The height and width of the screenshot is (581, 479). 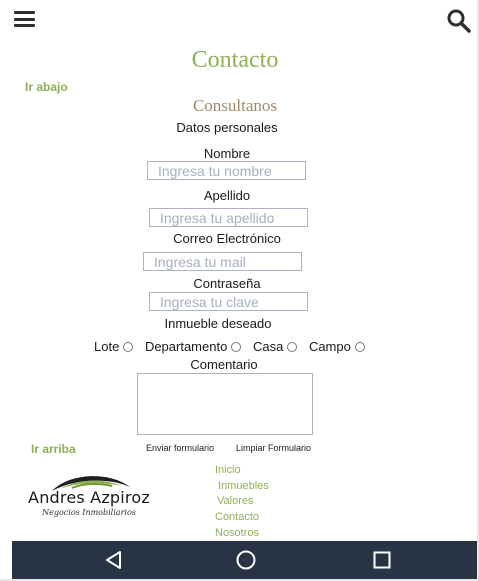 What do you see at coordinates (107, 346) in the screenshot?
I see `option-lote-label: Lote` at bounding box center [107, 346].